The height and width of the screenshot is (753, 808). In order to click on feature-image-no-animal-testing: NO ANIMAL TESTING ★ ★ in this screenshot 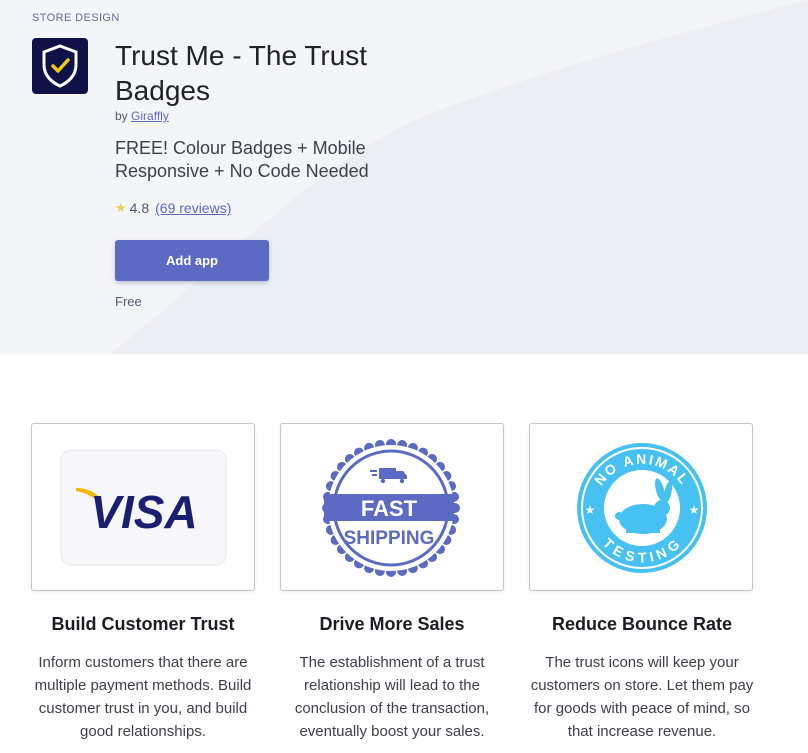, I will do `click(641, 507)`.